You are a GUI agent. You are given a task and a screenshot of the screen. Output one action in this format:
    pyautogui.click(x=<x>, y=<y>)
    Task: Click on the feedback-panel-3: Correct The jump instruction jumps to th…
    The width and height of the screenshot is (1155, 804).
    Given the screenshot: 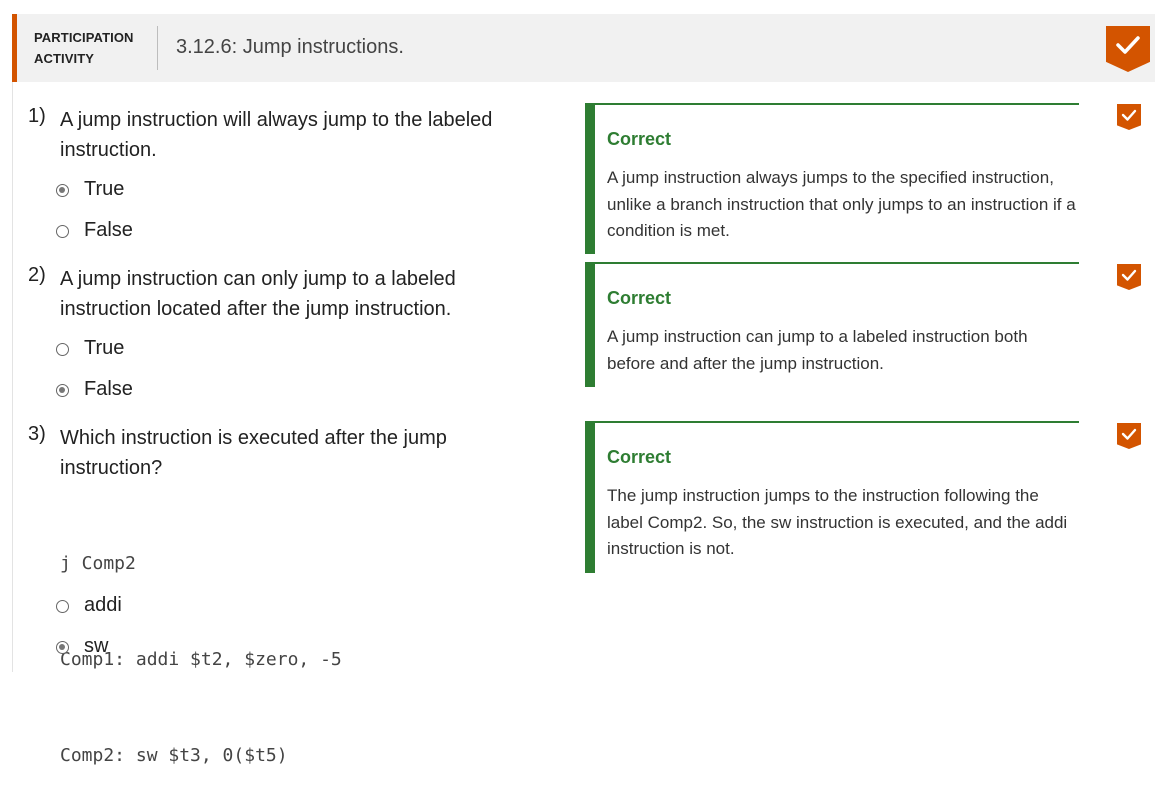 What is the action you would take?
    pyautogui.click(x=832, y=497)
    